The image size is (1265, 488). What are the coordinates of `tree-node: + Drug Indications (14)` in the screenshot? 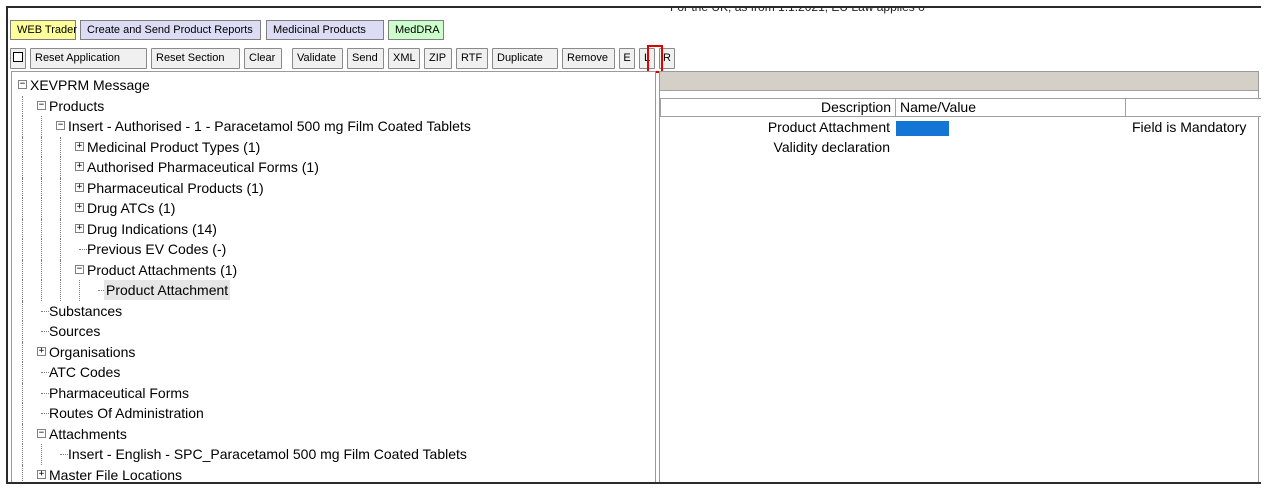 It's located at (333, 228).